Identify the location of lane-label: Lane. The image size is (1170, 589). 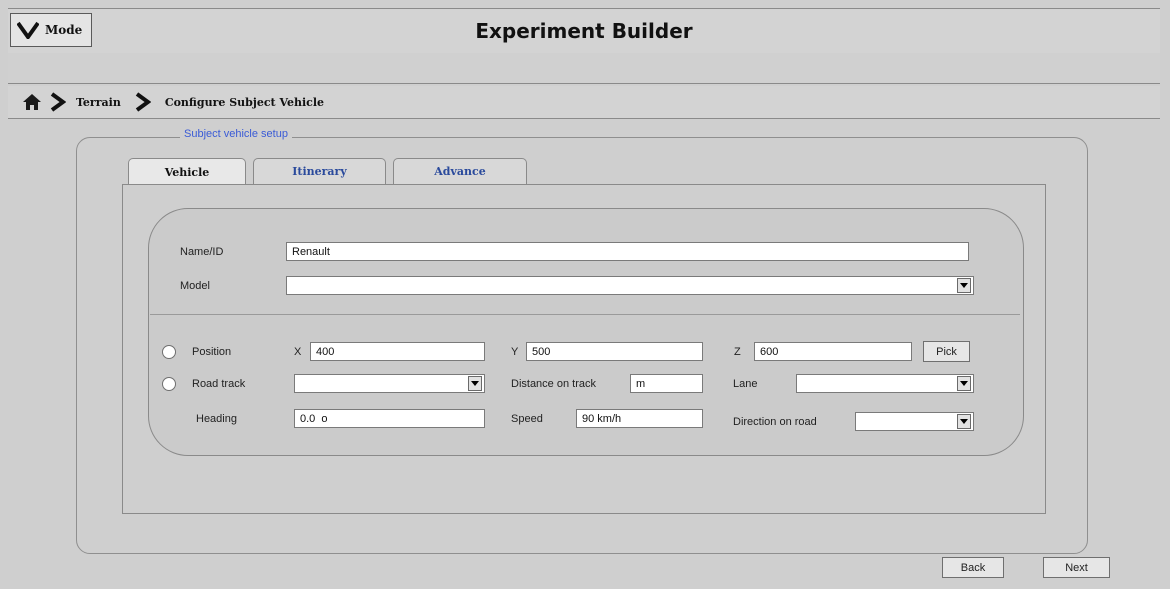
(745, 384).